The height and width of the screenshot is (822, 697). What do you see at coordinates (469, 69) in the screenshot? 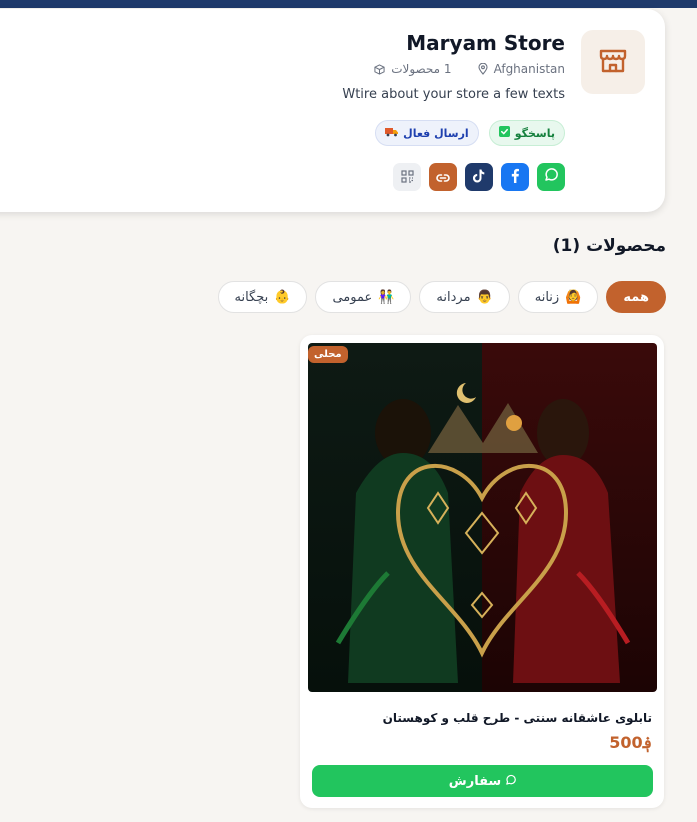
I see `store-meta: 1 محصولات Afghanistan` at bounding box center [469, 69].